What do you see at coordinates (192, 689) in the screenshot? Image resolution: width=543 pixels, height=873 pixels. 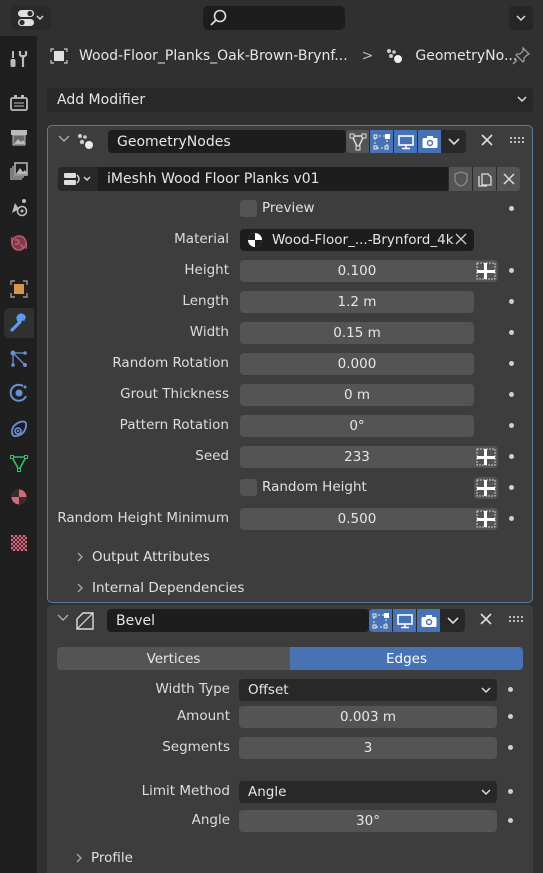 I see `width-type-label: Width Type` at bounding box center [192, 689].